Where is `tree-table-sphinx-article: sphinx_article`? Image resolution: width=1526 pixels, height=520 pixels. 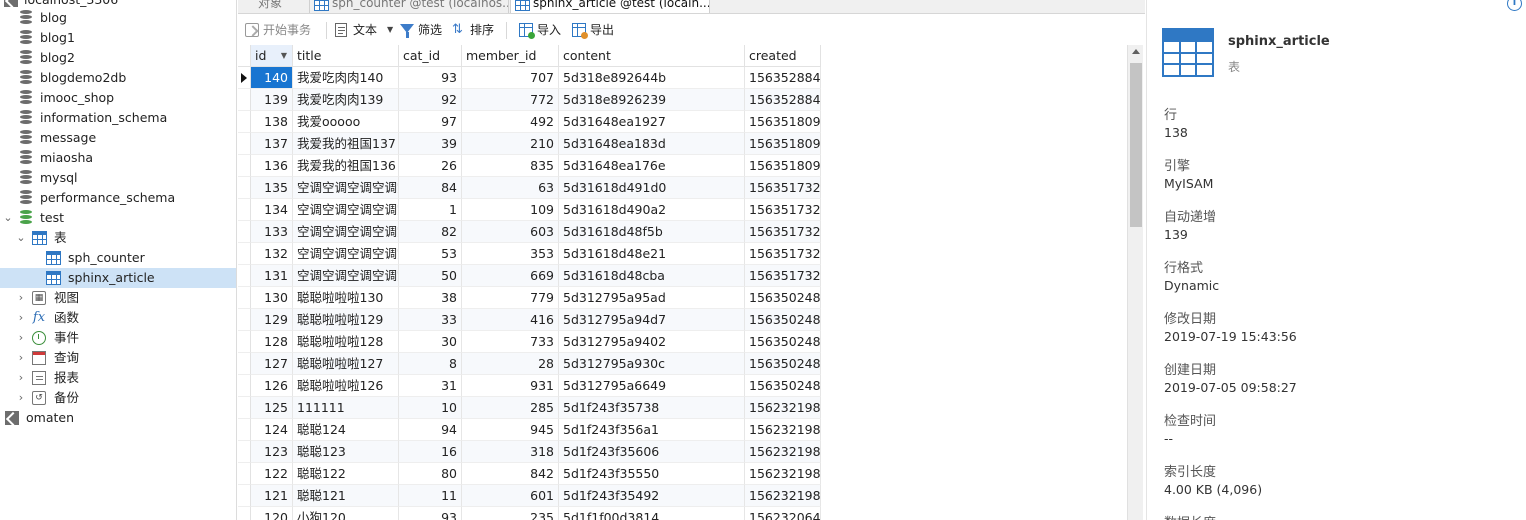 tree-table-sphinx-article: sphinx_article is located at coordinates (118, 278).